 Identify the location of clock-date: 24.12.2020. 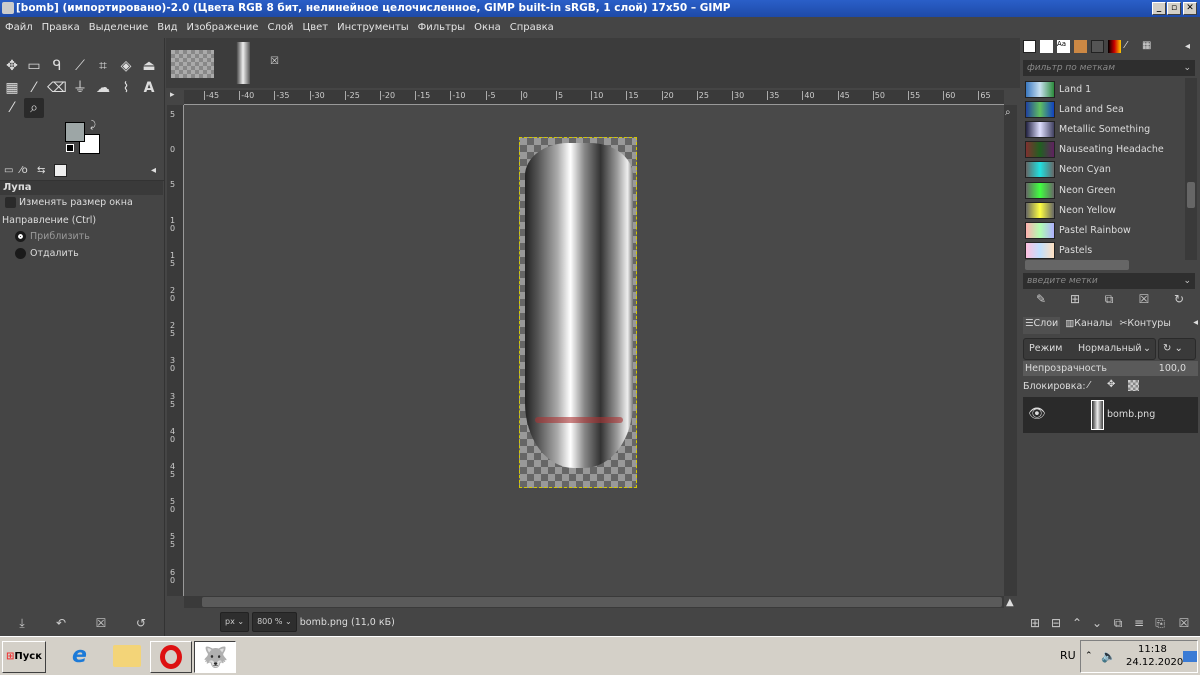
(1154, 662).